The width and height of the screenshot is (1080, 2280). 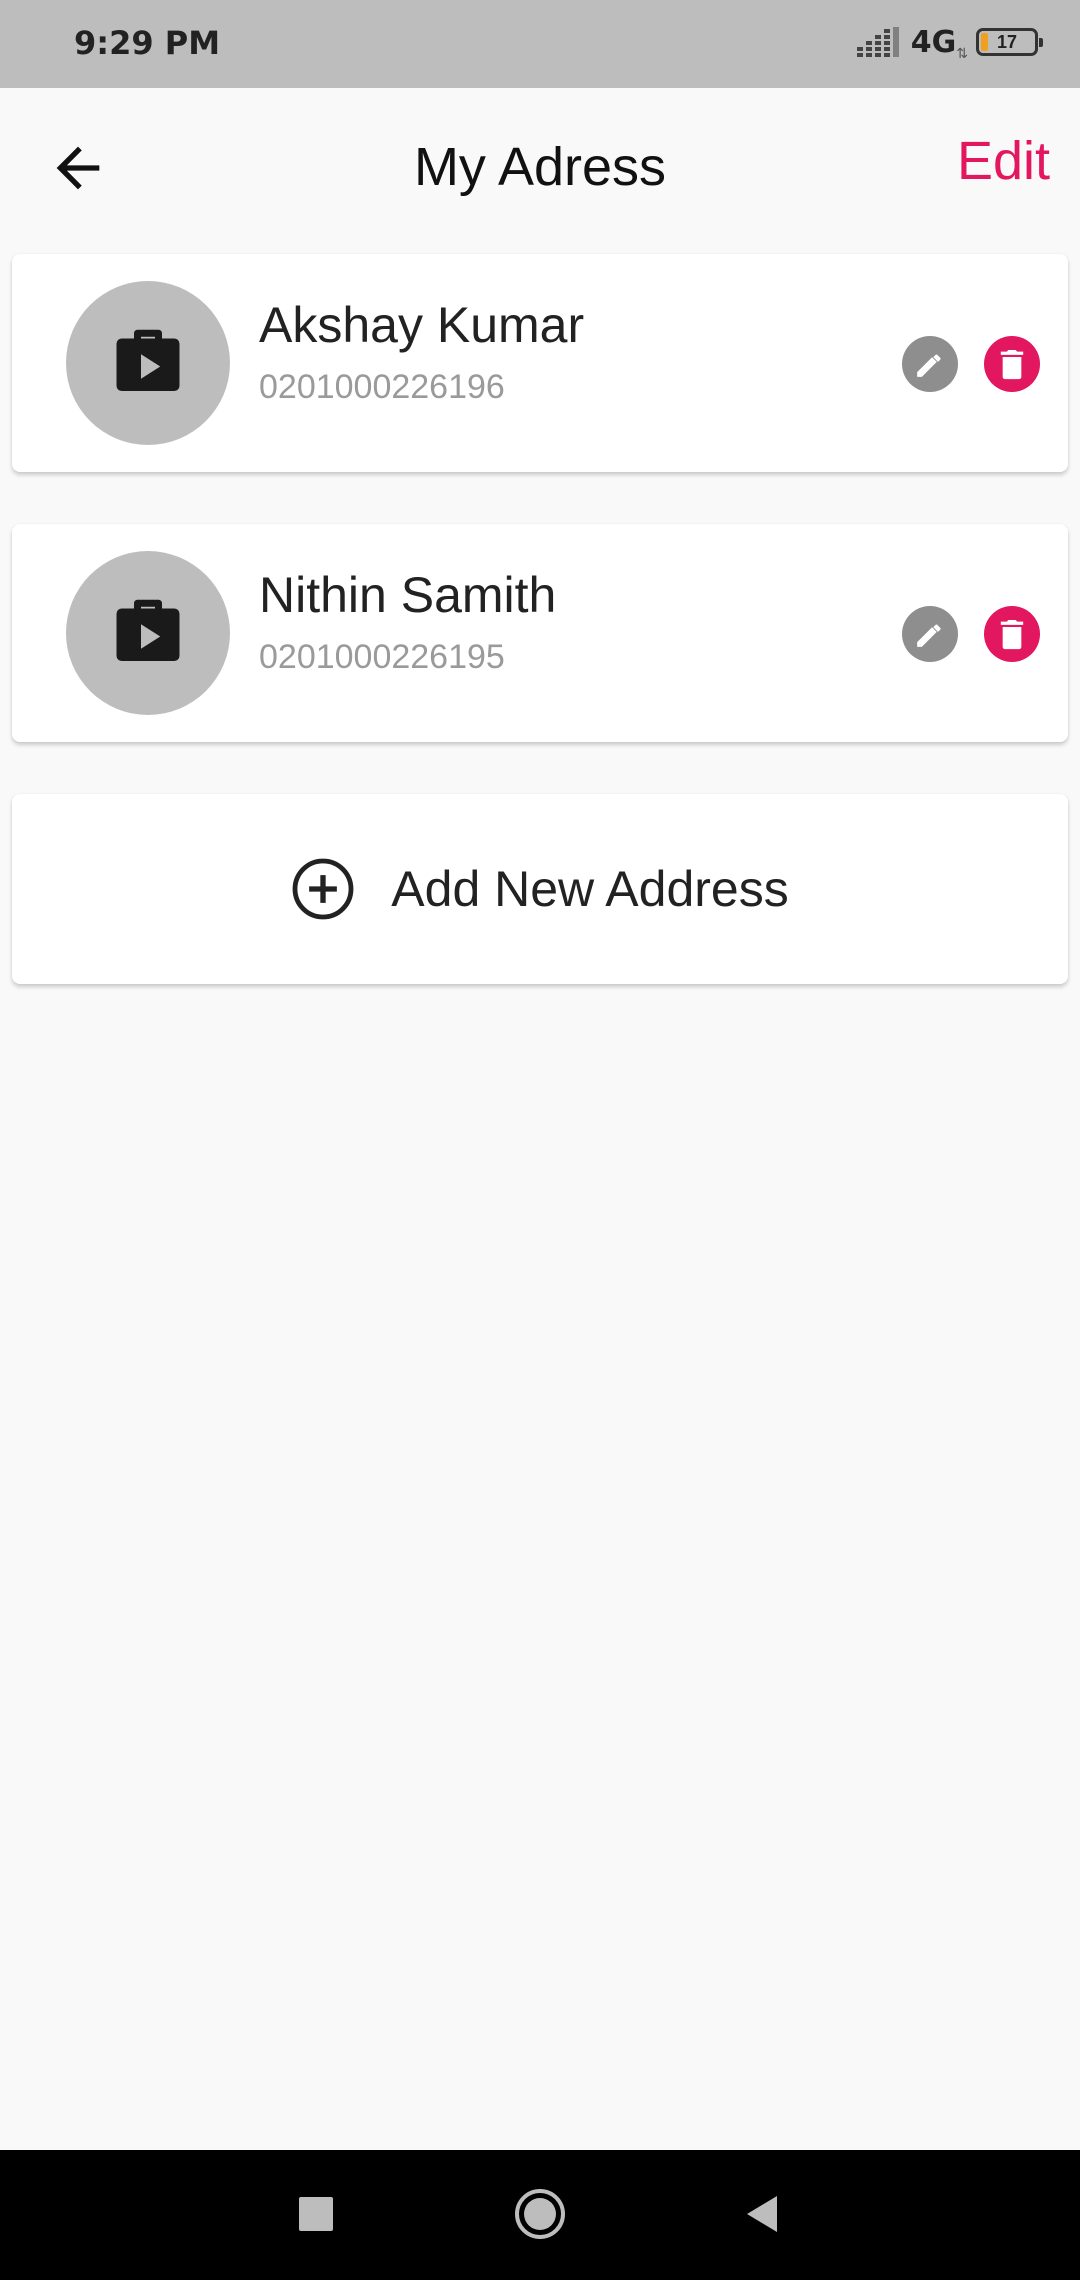 What do you see at coordinates (382, 387) in the screenshot?
I see `address-number: 0201000226196` at bounding box center [382, 387].